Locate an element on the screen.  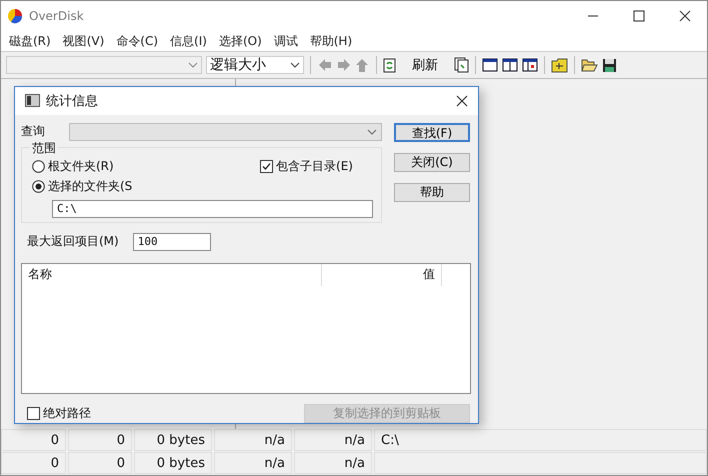
menu-item: 视图(V) is located at coordinates (83, 41).